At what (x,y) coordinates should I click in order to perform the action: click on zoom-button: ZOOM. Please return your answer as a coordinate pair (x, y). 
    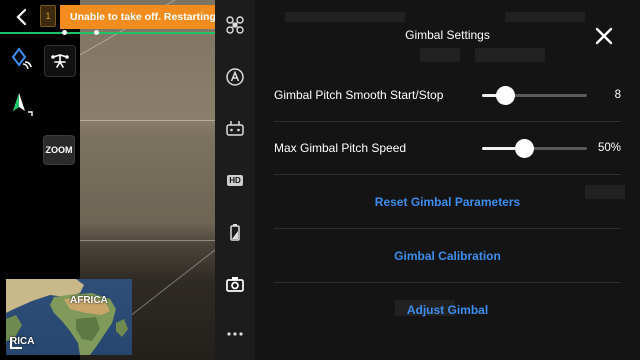
    Looking at the image, I should click on (59, 150).